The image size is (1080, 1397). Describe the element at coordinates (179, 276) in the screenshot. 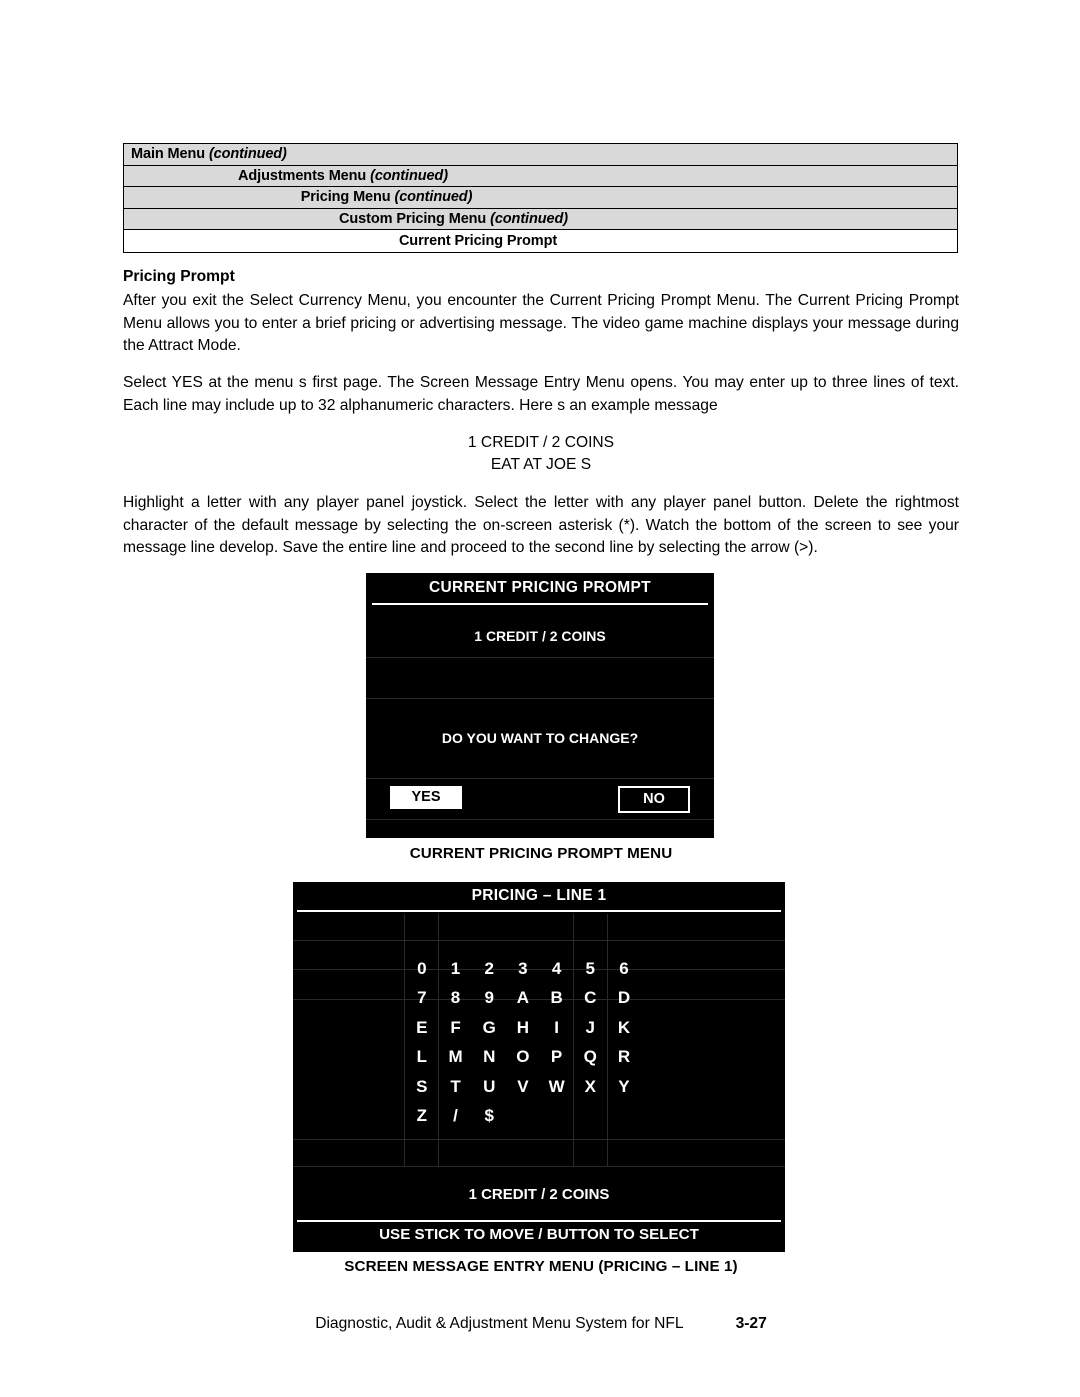

I see `page-title: Pricing Prompt` at that location.